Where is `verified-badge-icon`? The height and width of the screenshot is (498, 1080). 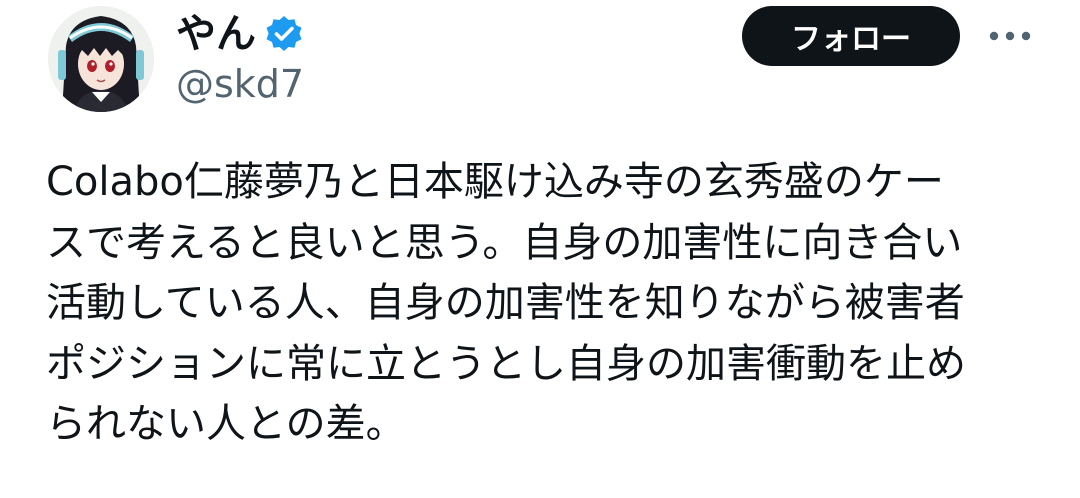 verified-badge-icon is located at coordinates (284, 34).